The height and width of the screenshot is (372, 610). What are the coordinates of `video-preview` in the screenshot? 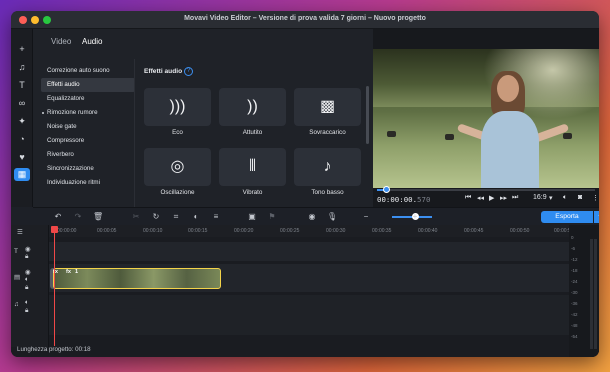 It's located at (486, 118).